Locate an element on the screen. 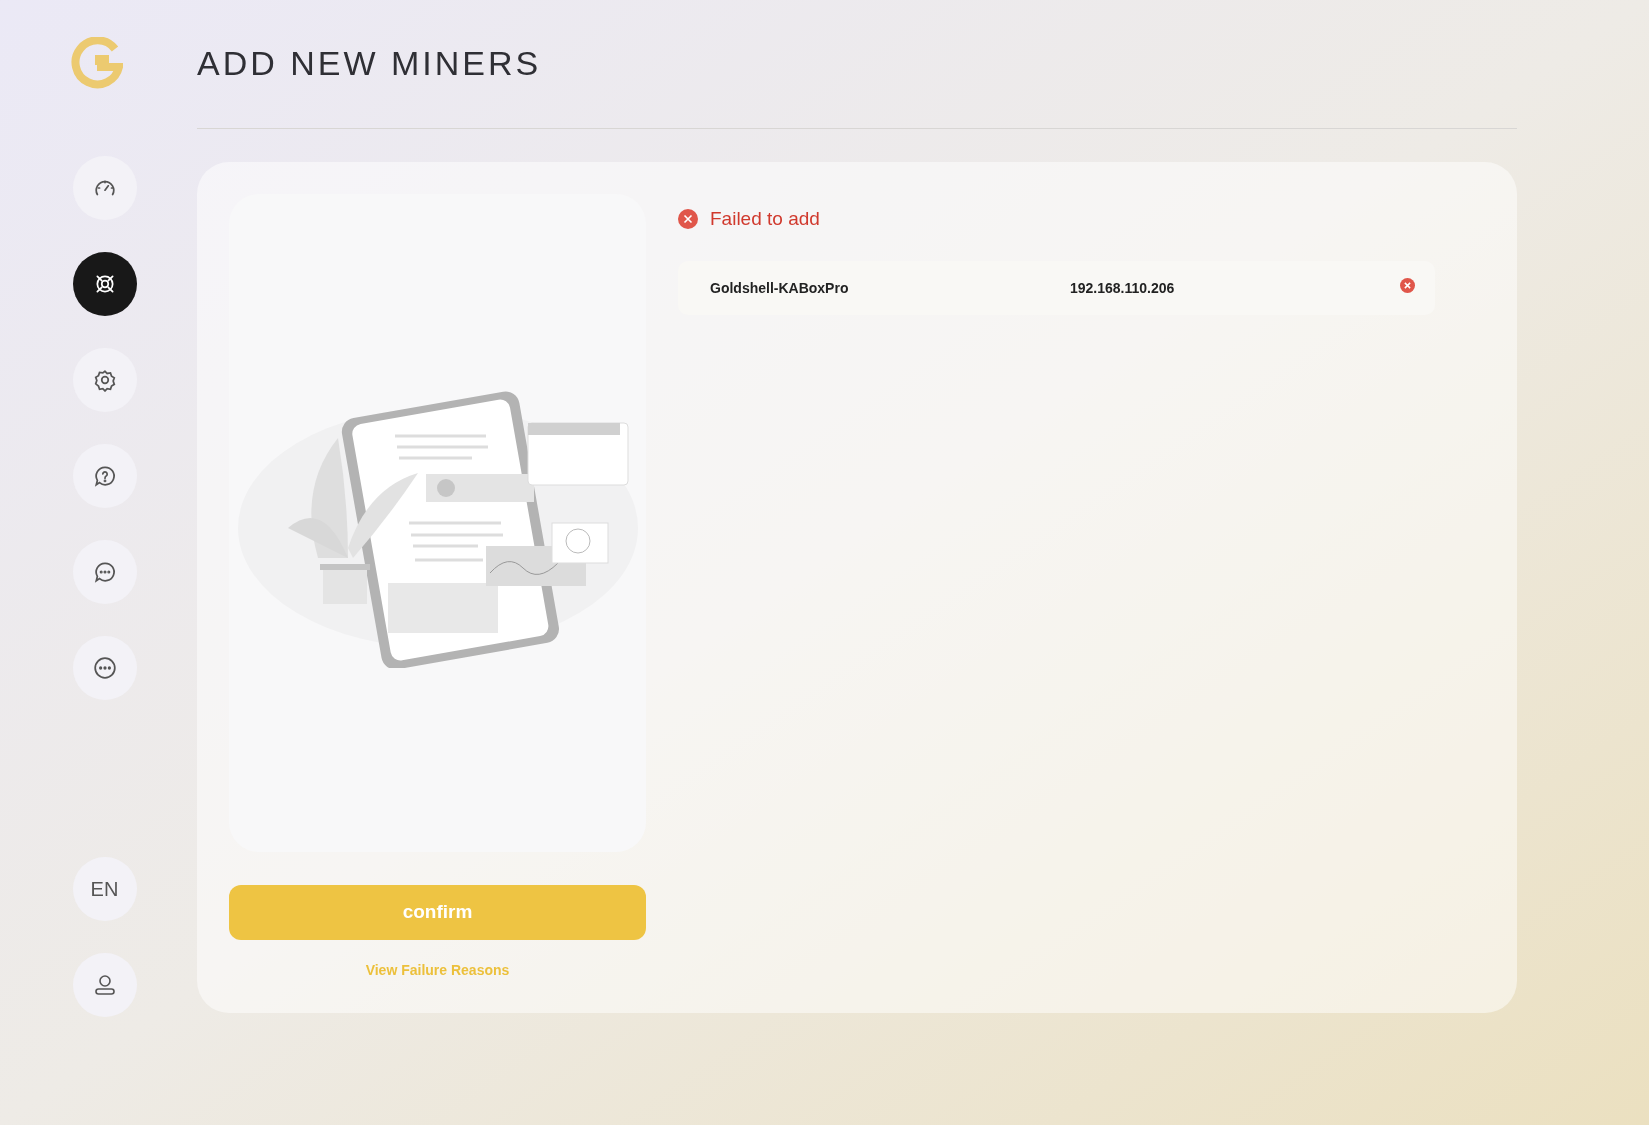 This screenshot has height=1125, width=1649. more-icon is located at coordinates (104, 668).